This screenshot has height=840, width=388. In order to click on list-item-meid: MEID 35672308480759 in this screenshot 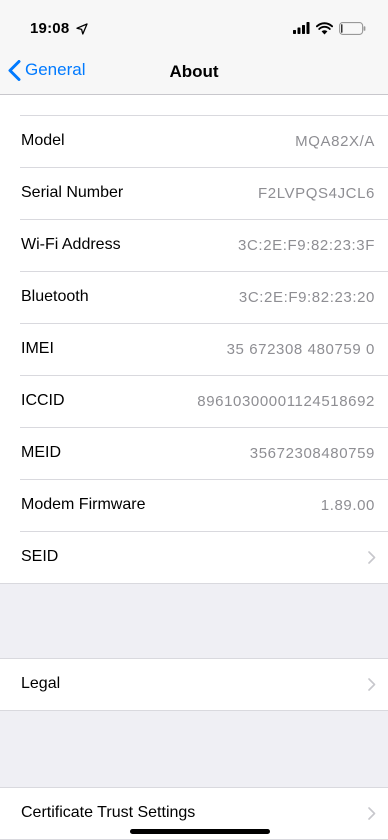, I will do `click(194, 454)`.